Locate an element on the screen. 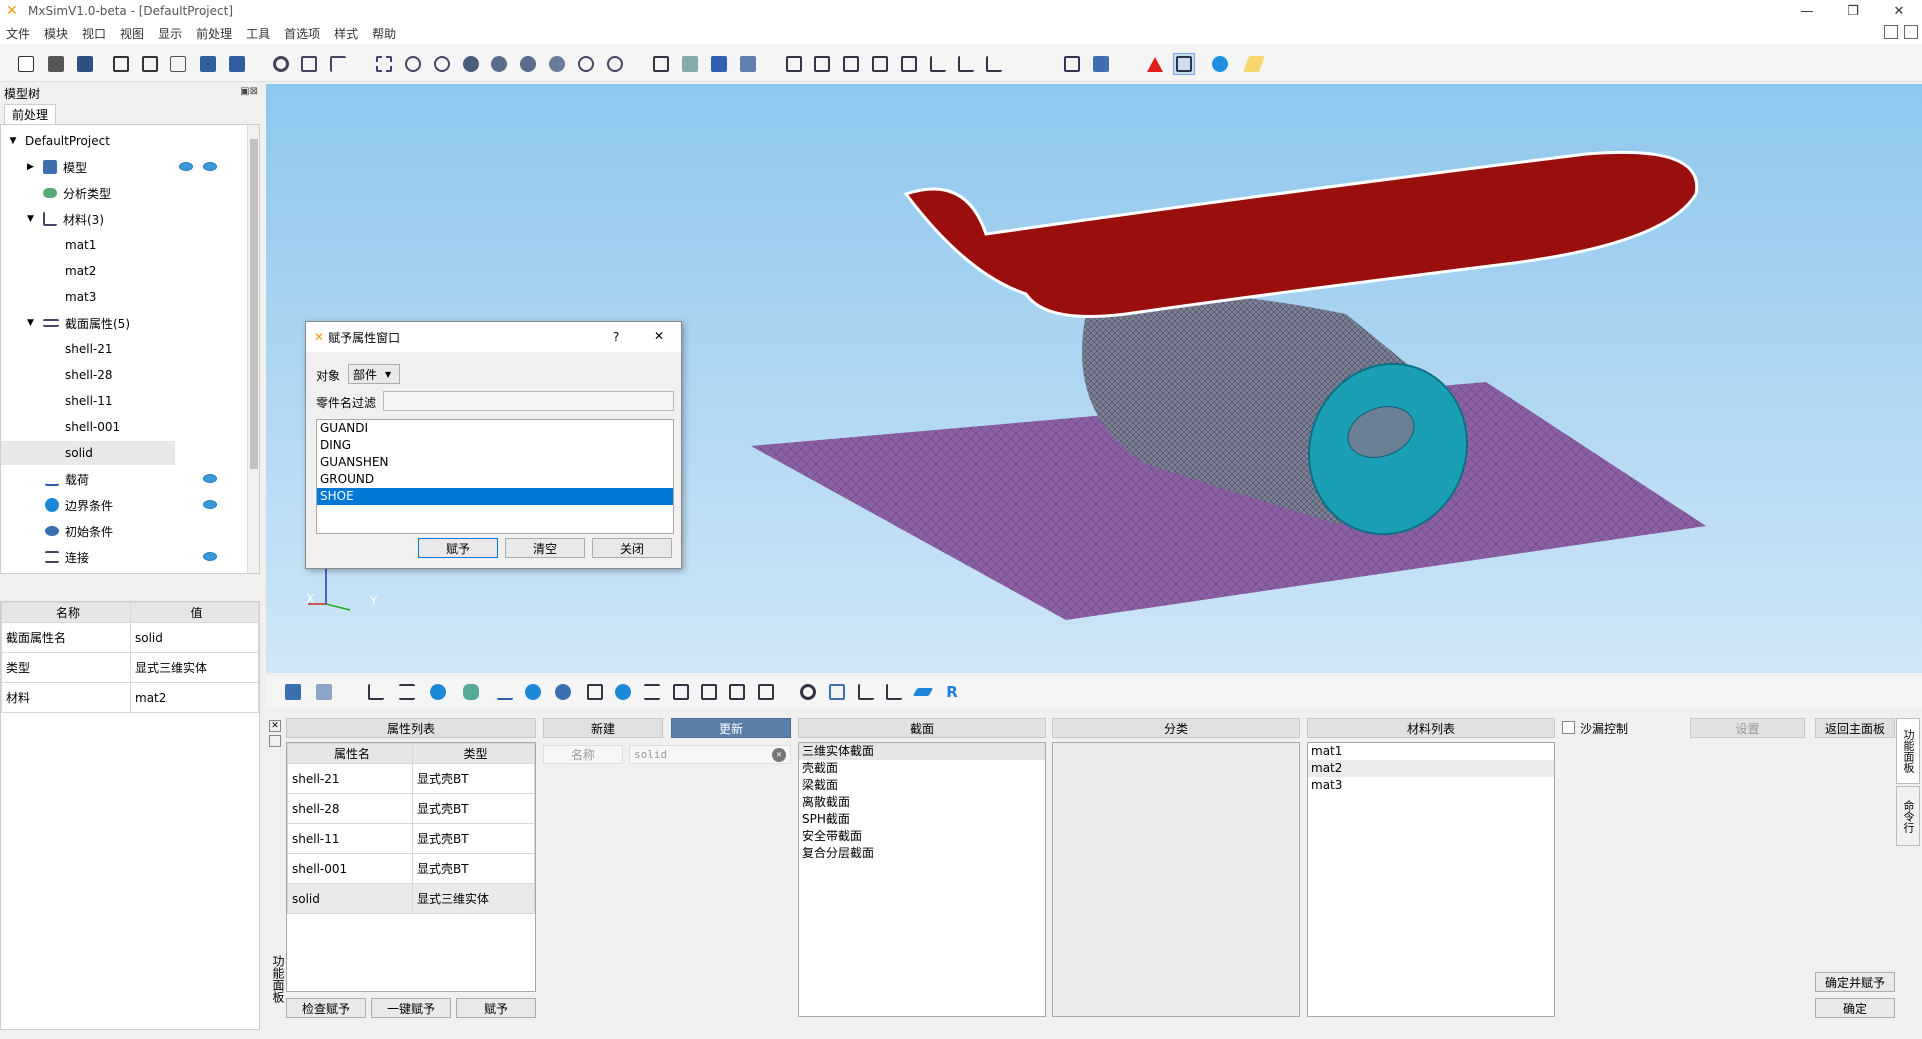 The height and width of the screenshot is (1039, 1922). multi-window-icon is located at coordinates (1101, 64).